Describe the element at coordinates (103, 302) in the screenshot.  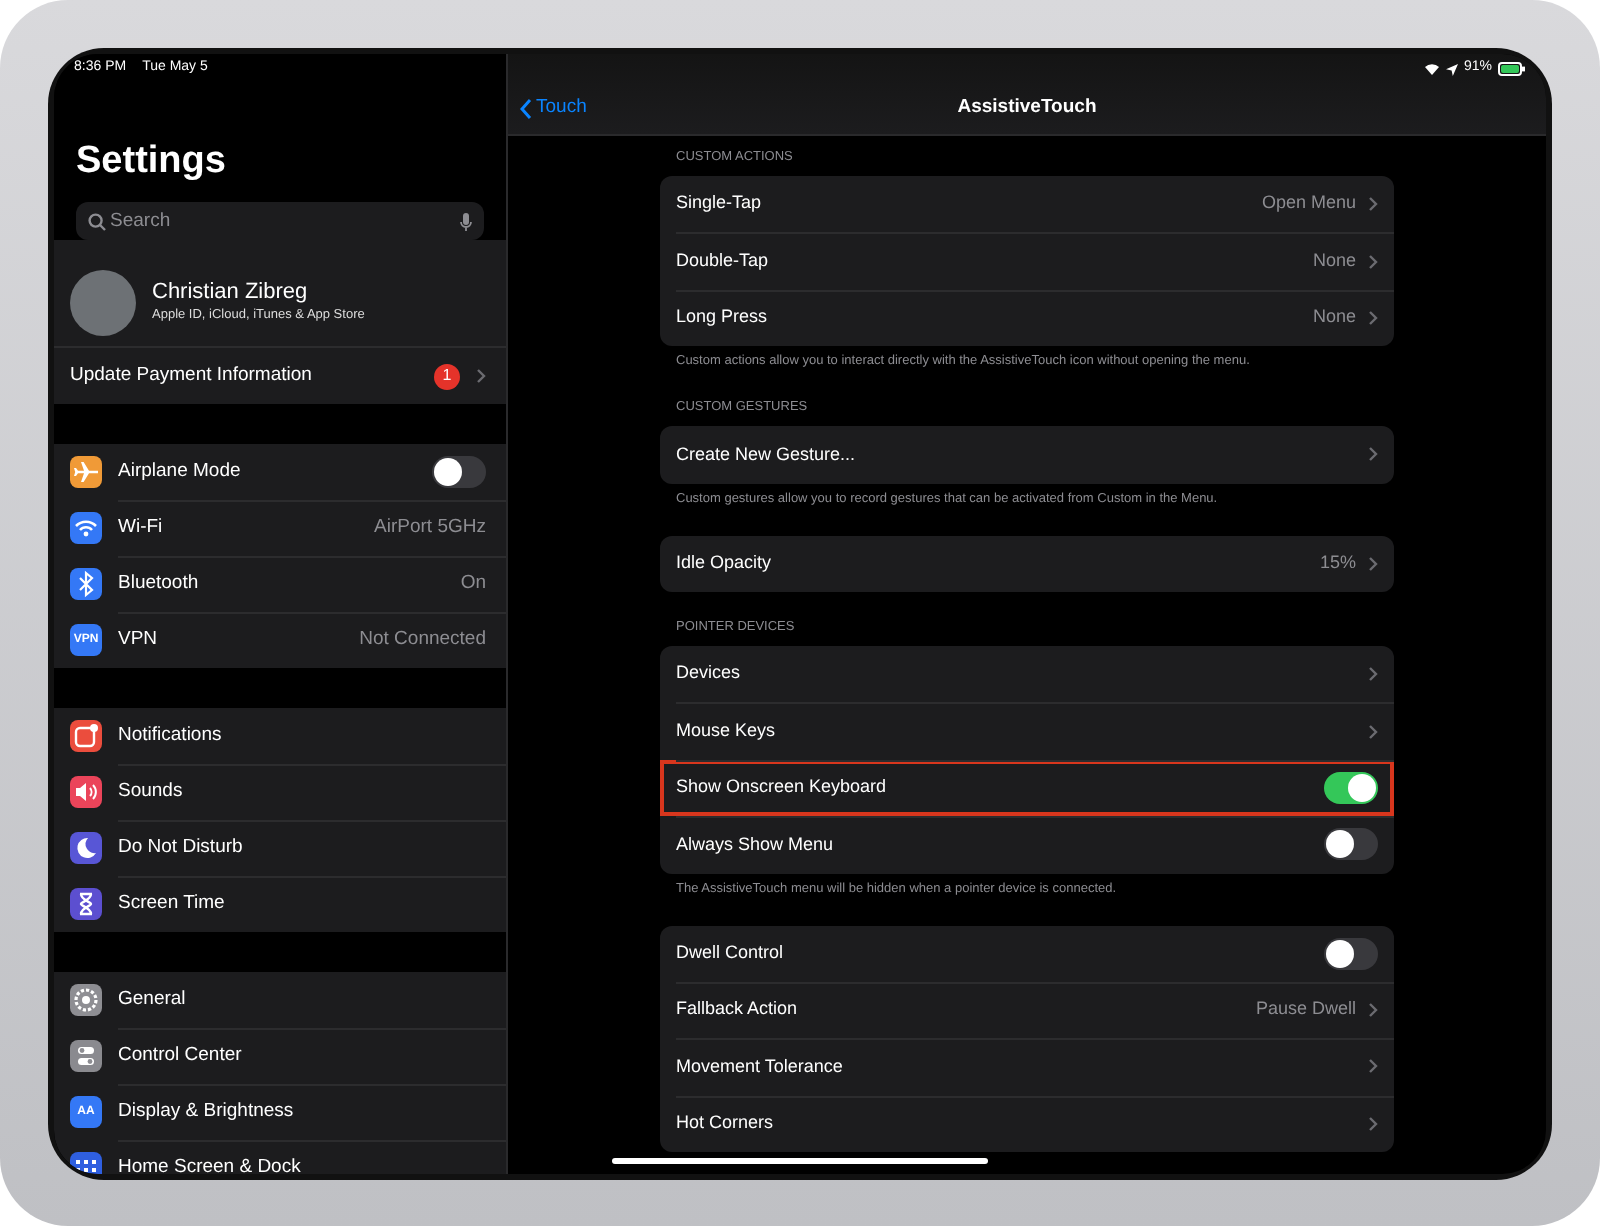
I see `avatar` at that location.